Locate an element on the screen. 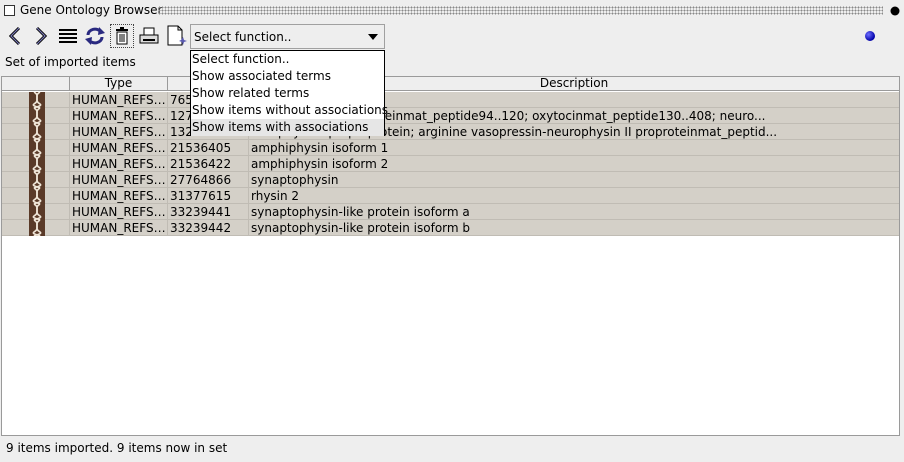  print-icon is located at coordinates (149, 35).